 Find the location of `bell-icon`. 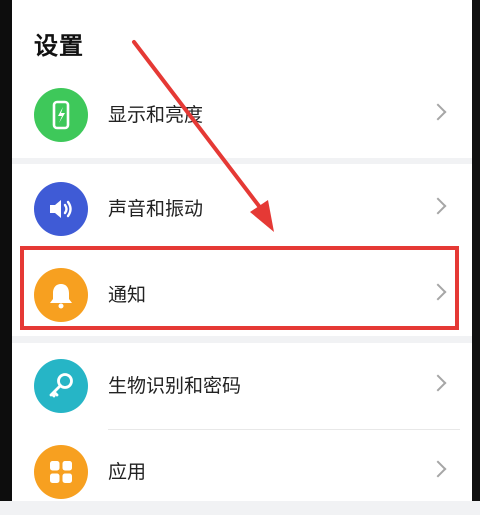

bell-icon is located at coordinates (61, 295).